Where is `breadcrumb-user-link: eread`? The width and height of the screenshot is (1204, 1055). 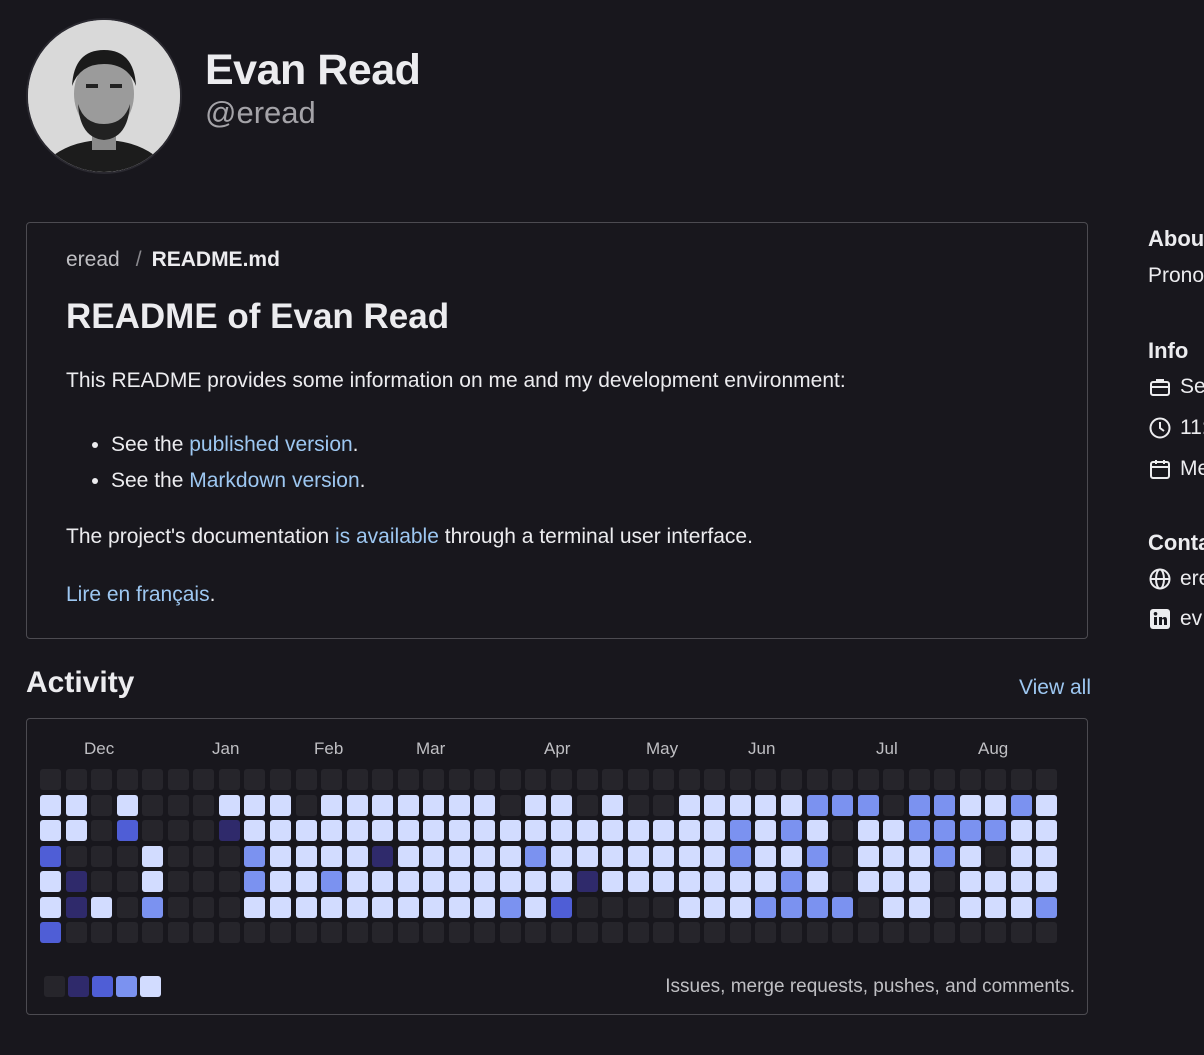 breadcrumb-user-link: eread is located at coordinates (93, 259).